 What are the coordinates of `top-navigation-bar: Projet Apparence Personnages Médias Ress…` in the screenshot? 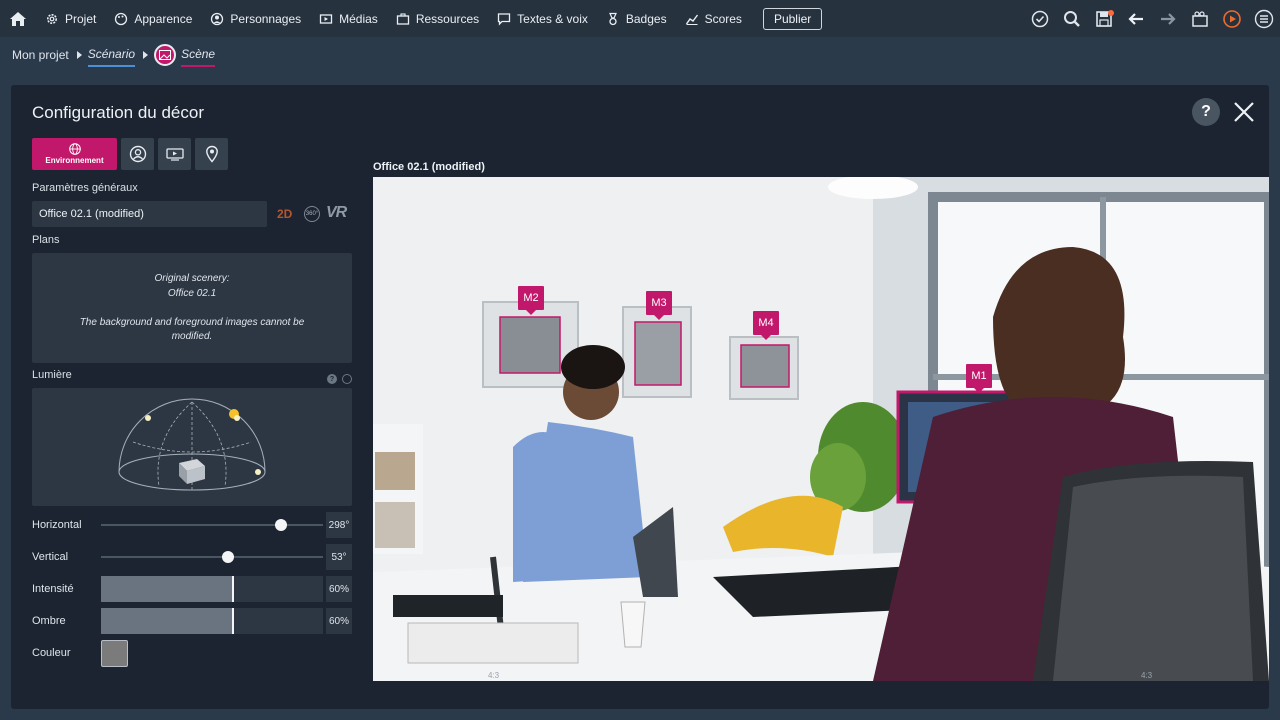 It's located at (640, 18).